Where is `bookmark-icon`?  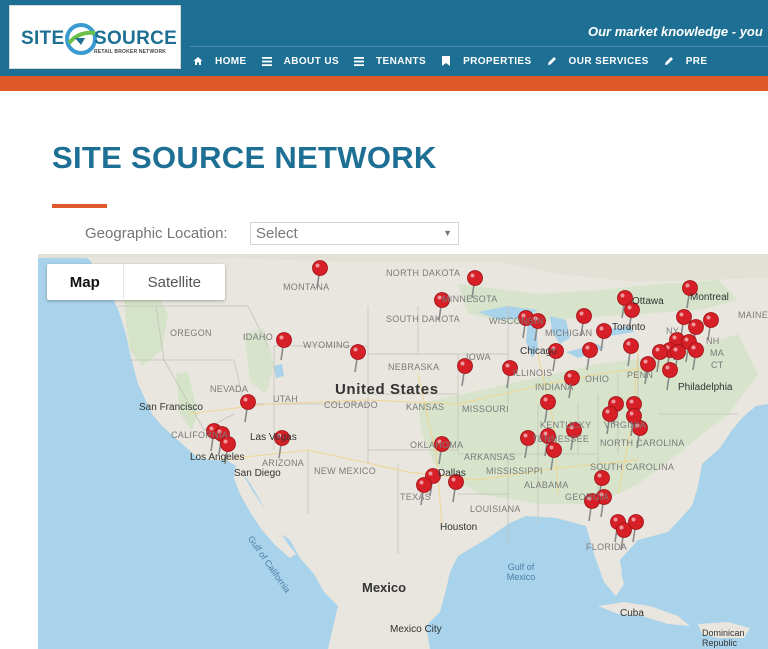 bookmark-icon is located at coordinates (446, 61).